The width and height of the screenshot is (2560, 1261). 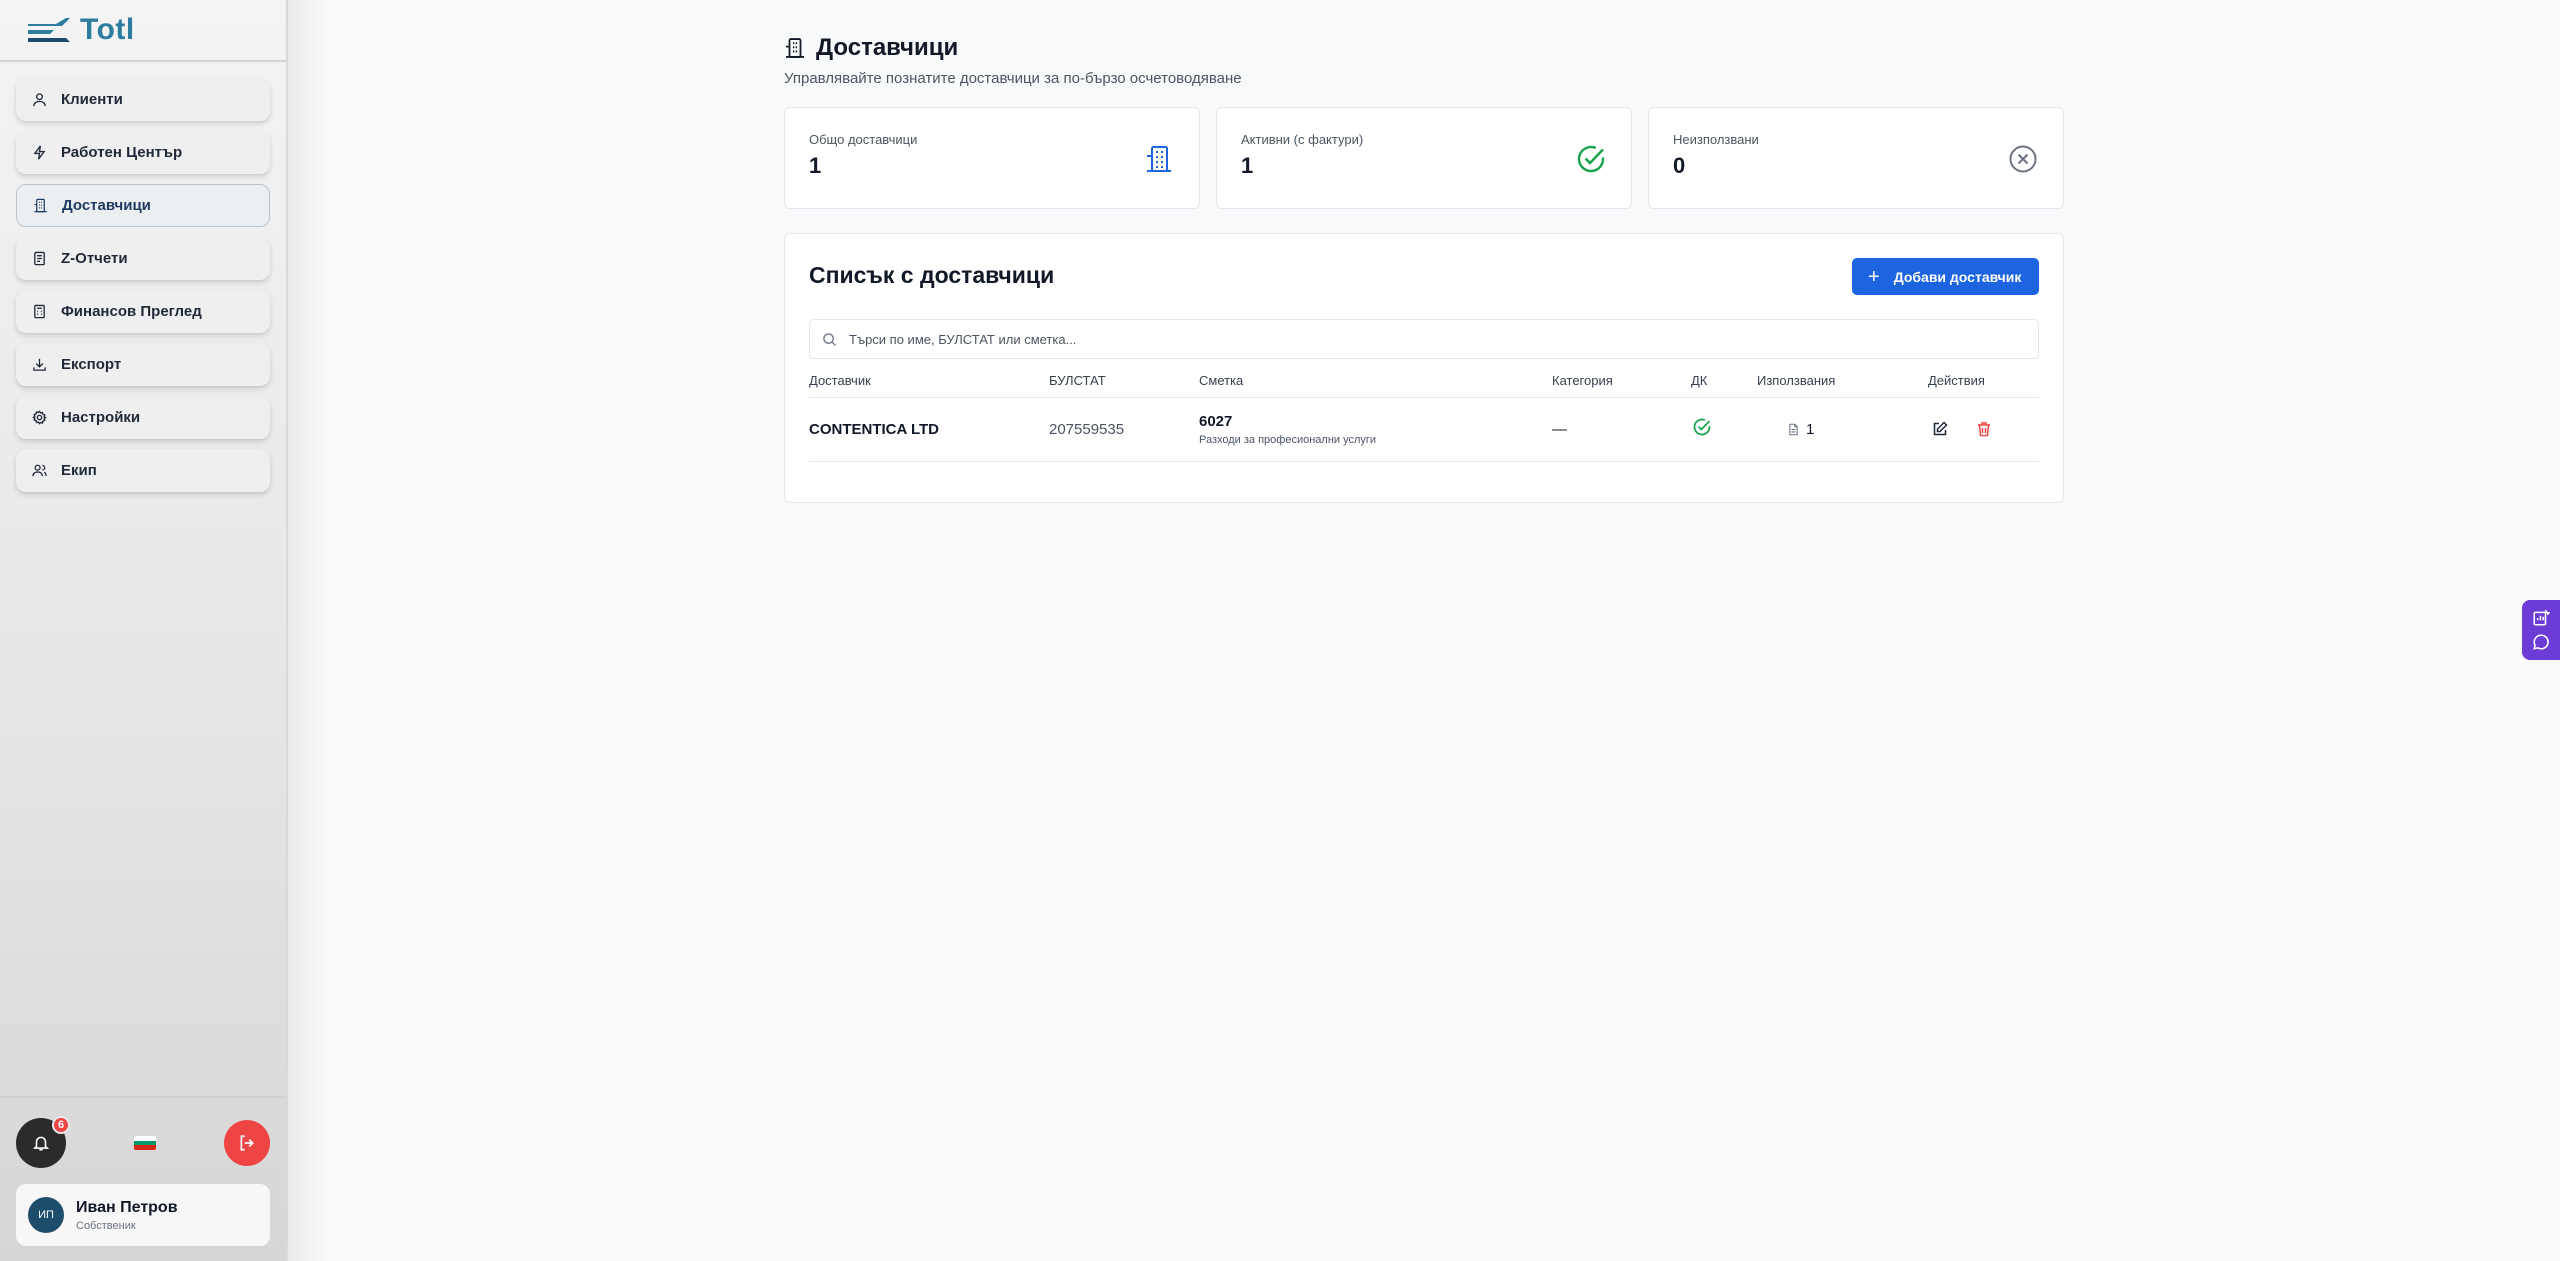 I want to click on report-icon, so click(x=2541, y=618).